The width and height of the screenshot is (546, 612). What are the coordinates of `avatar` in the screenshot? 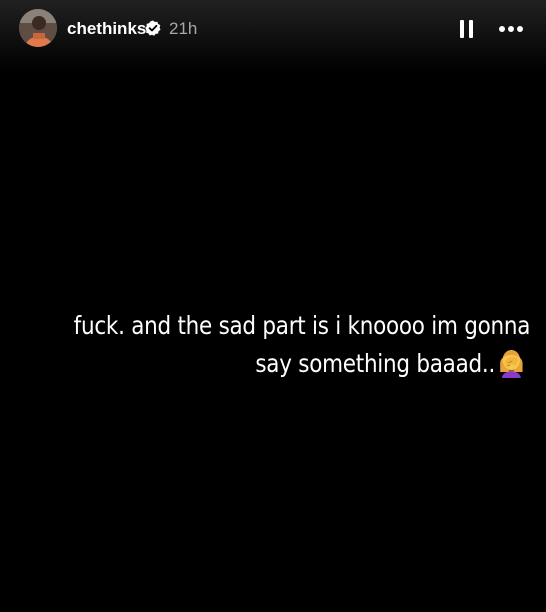 It's located at (38, 28).